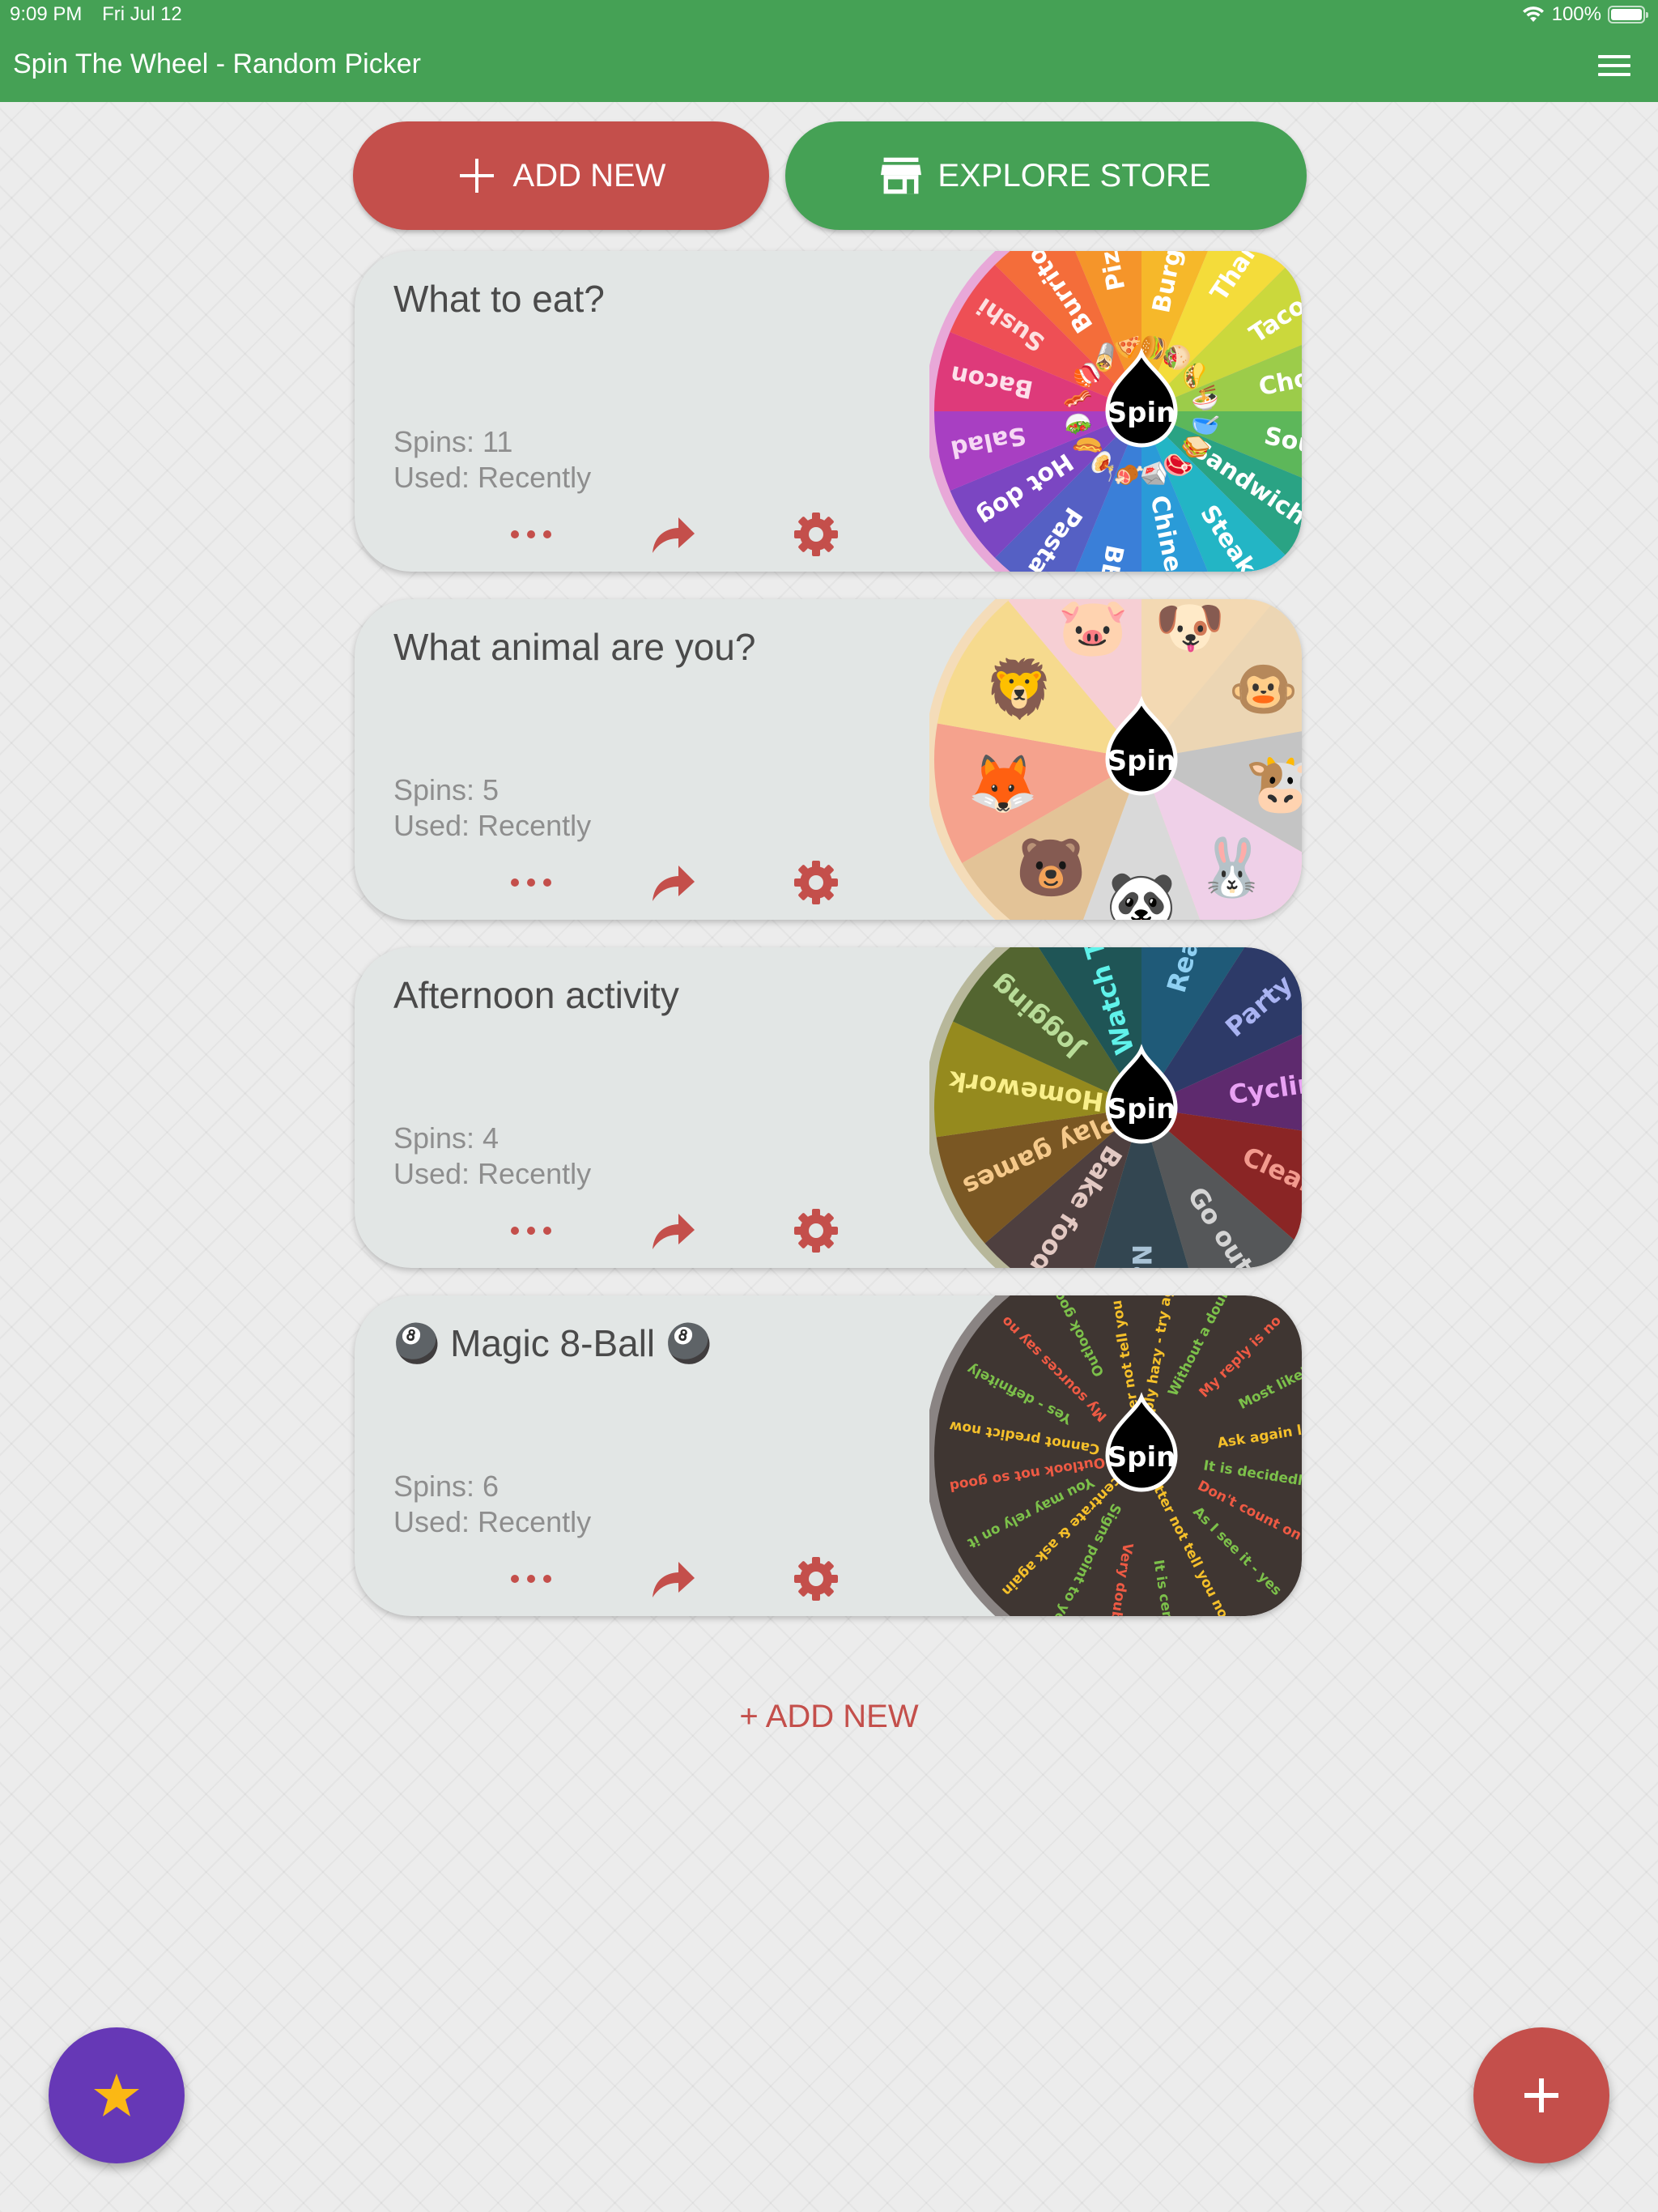  I want to click on wifi-icon, so click(1533, 14).